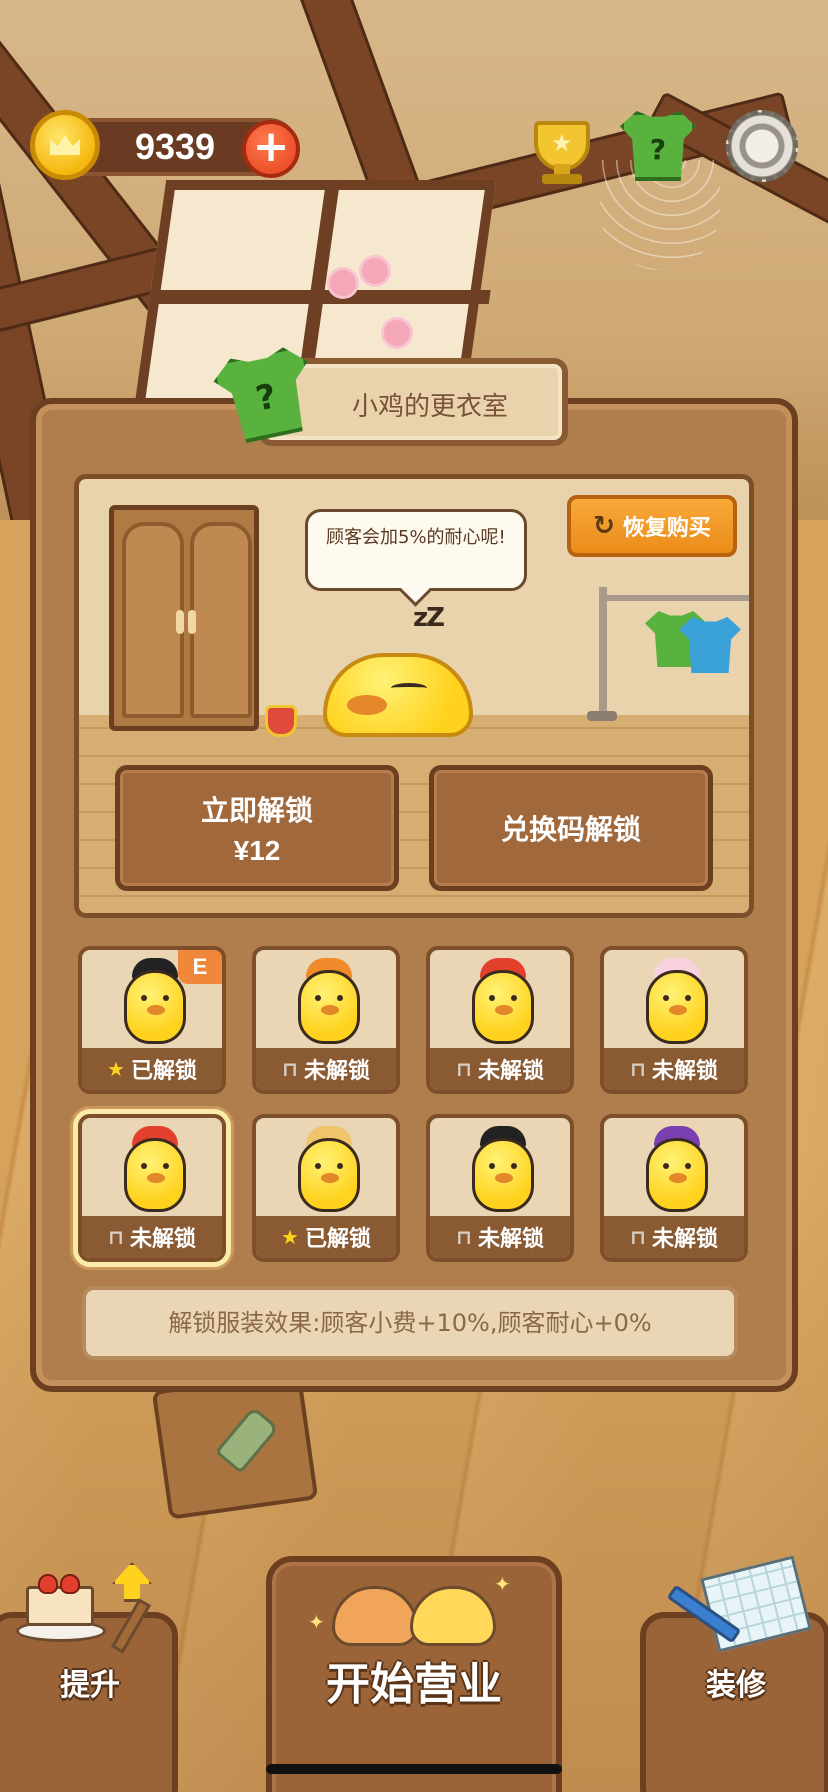  Describe the element at coordinates (271, 149) in the screenshot. I see `add-coins-button: +` at that location.